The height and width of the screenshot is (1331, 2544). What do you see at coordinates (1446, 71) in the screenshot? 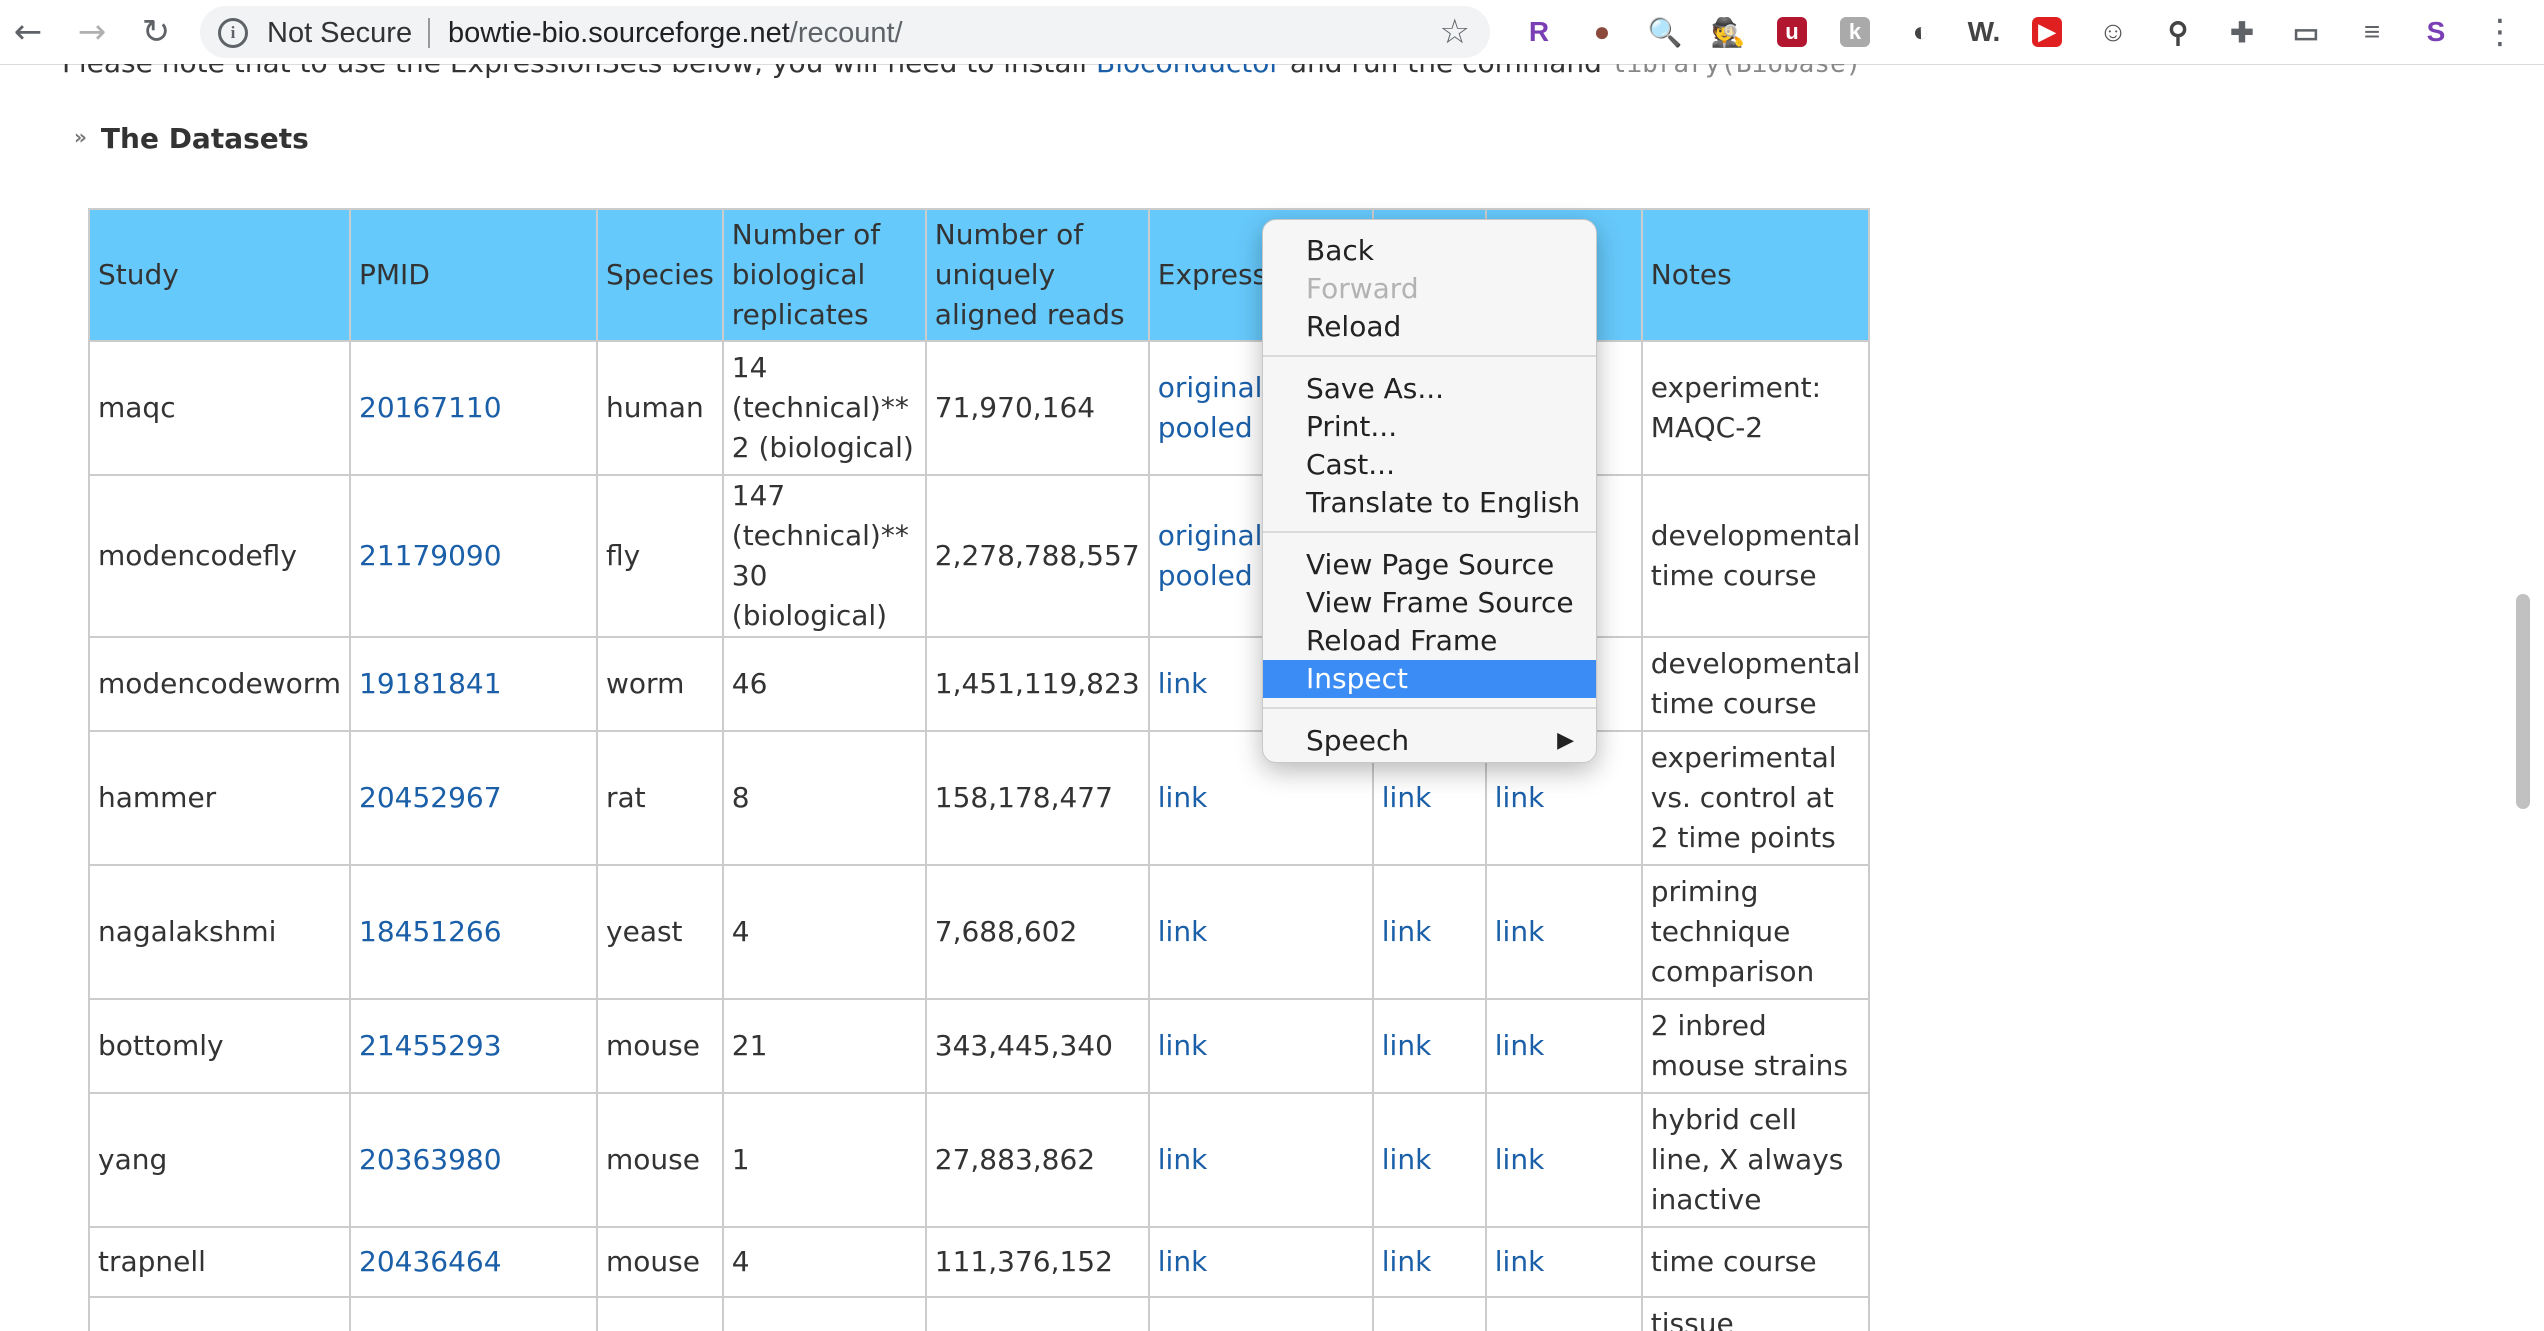
I see `note-middle: and run the command` at bounding box center [1446, 71].